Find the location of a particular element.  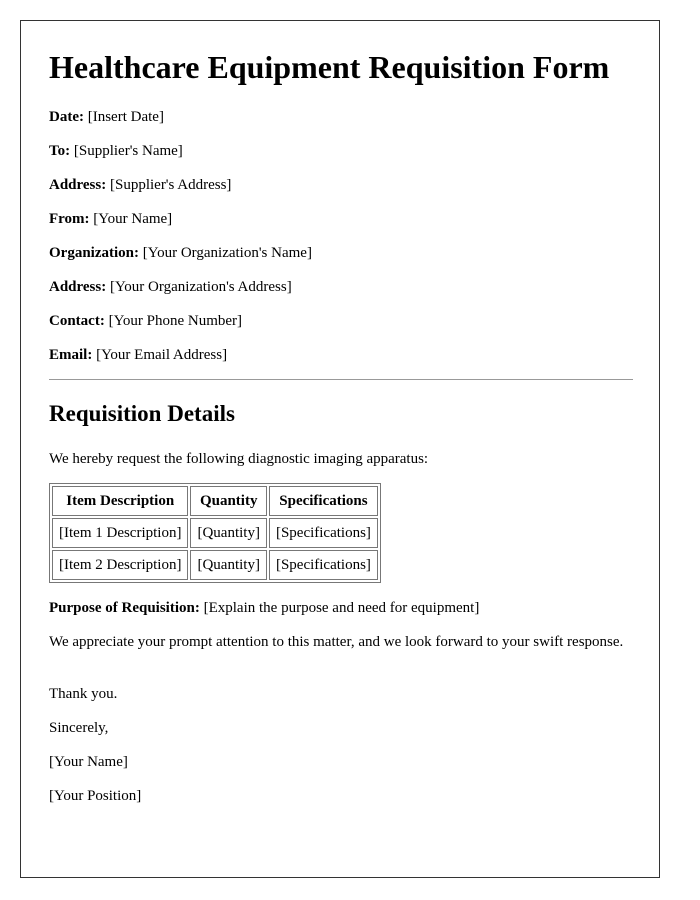

page-title: Healthcare Equipment Requisition Form is located at coordinates (329, 67).